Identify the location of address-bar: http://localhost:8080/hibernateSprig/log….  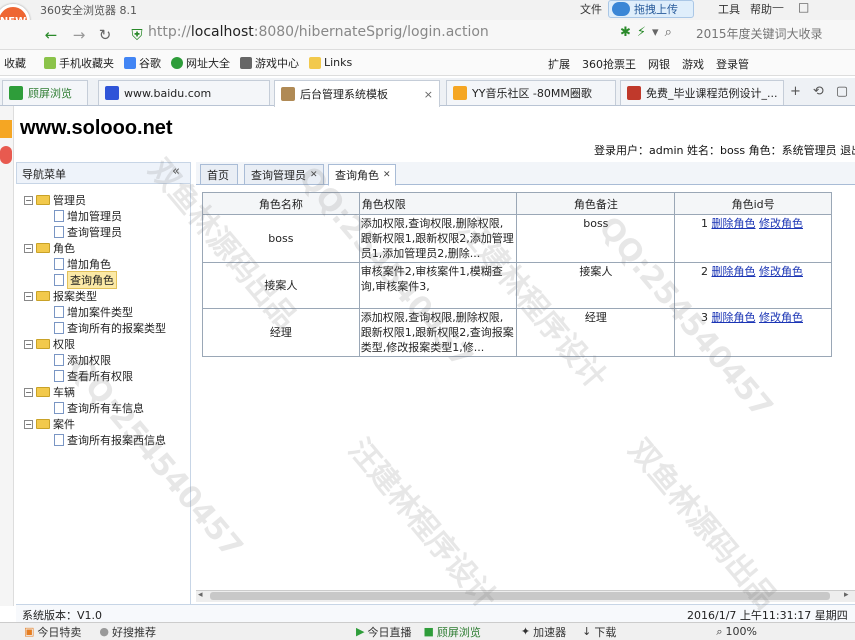
(318, 32).